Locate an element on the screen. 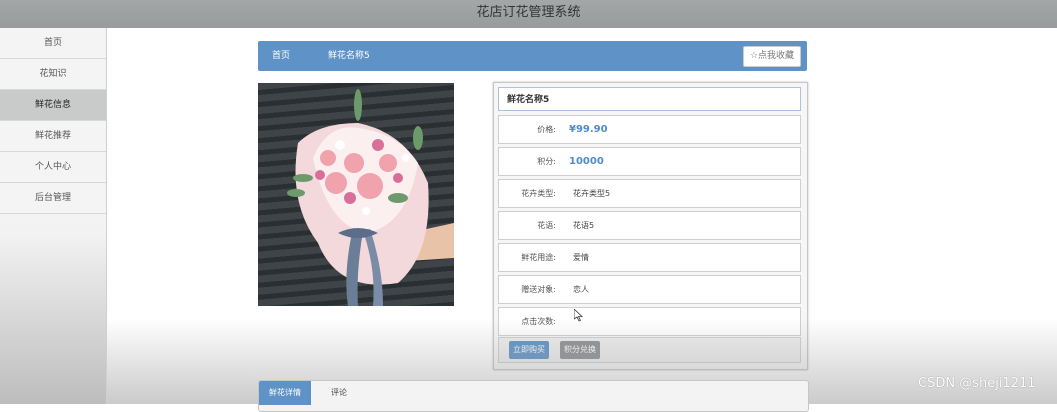 This screenshot has width=1057, height=412. field-value: 花卉类型5 is located at coordinates (592, 193).